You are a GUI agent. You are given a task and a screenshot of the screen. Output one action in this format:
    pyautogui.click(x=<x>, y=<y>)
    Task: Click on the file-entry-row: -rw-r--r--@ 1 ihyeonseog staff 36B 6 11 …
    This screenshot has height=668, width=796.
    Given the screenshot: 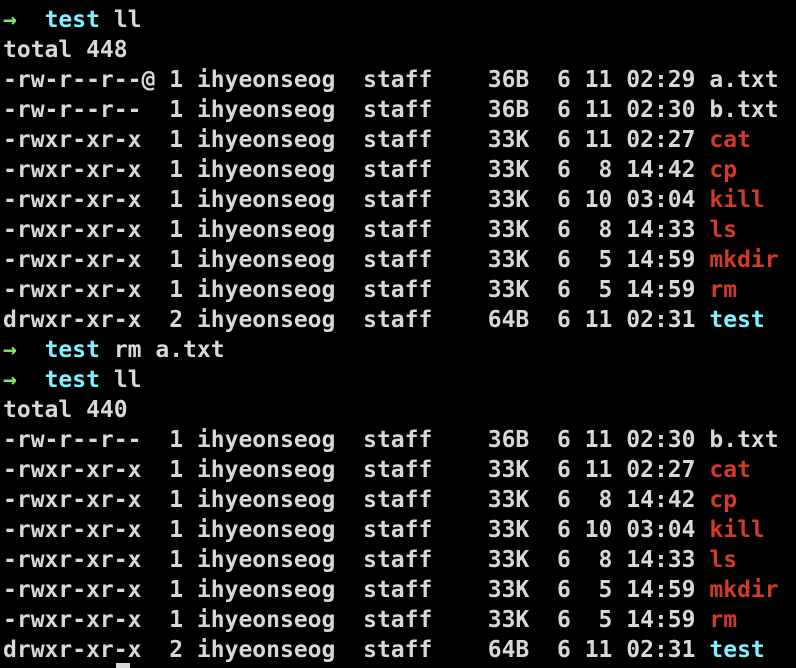 What is the action you would take?
    pyautogui.click(x=398, y=80)
    